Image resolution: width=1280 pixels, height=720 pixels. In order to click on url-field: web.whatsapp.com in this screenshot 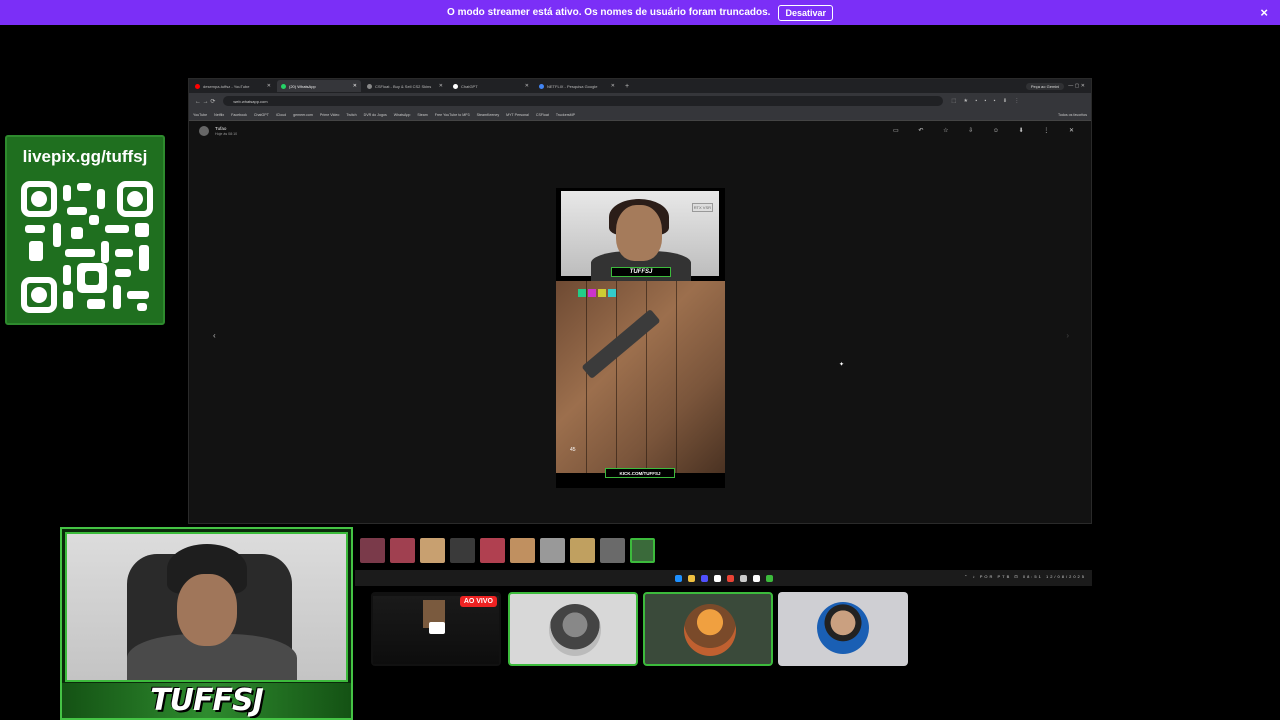, I will do `click(583, 101)`.